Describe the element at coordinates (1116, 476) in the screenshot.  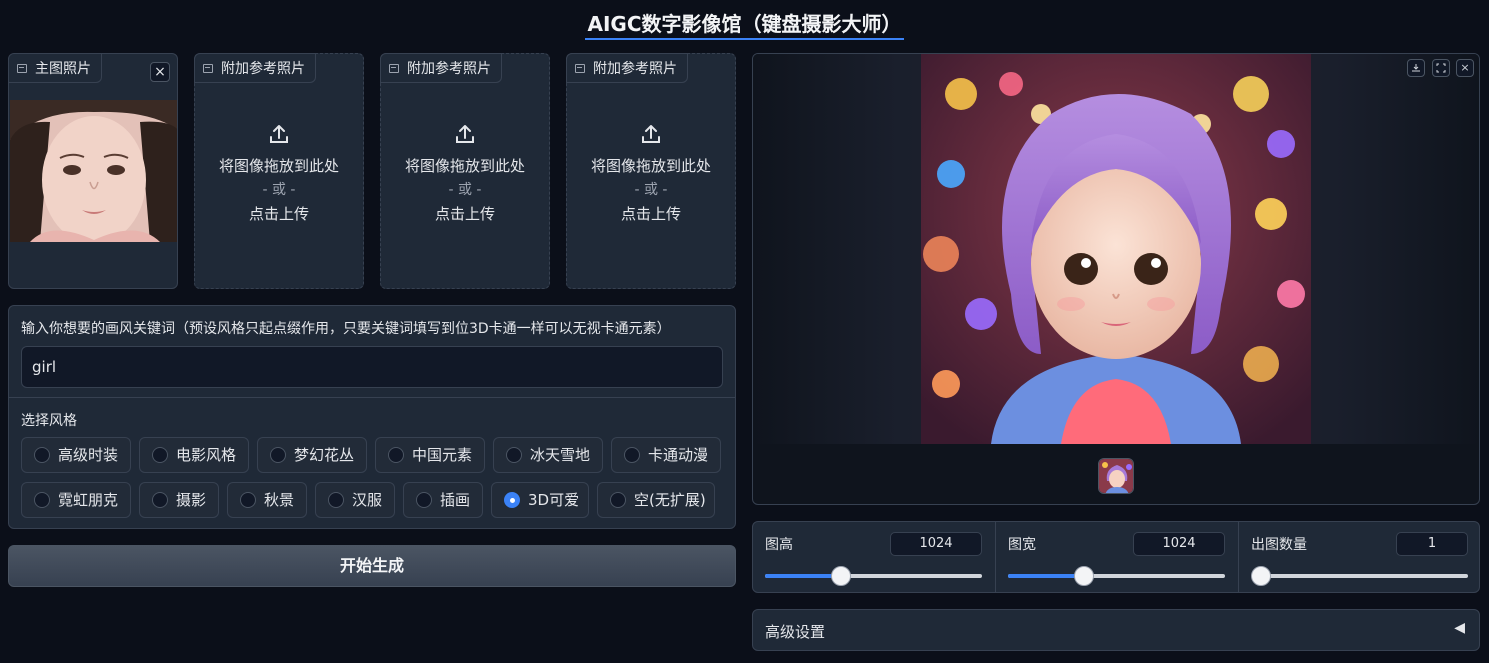
I see `thumbnail` at that location.